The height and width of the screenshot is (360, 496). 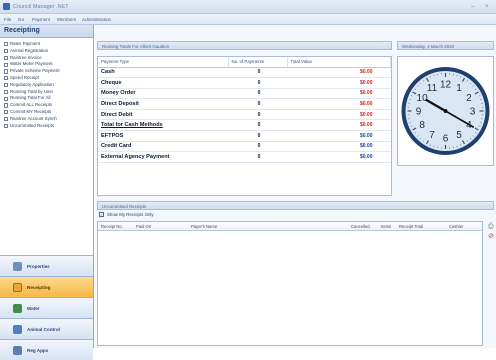 What do you see at coordinates (46, 265) in the screenshot?
I see `module-properties: Properties` at bounding box center [46, 265].